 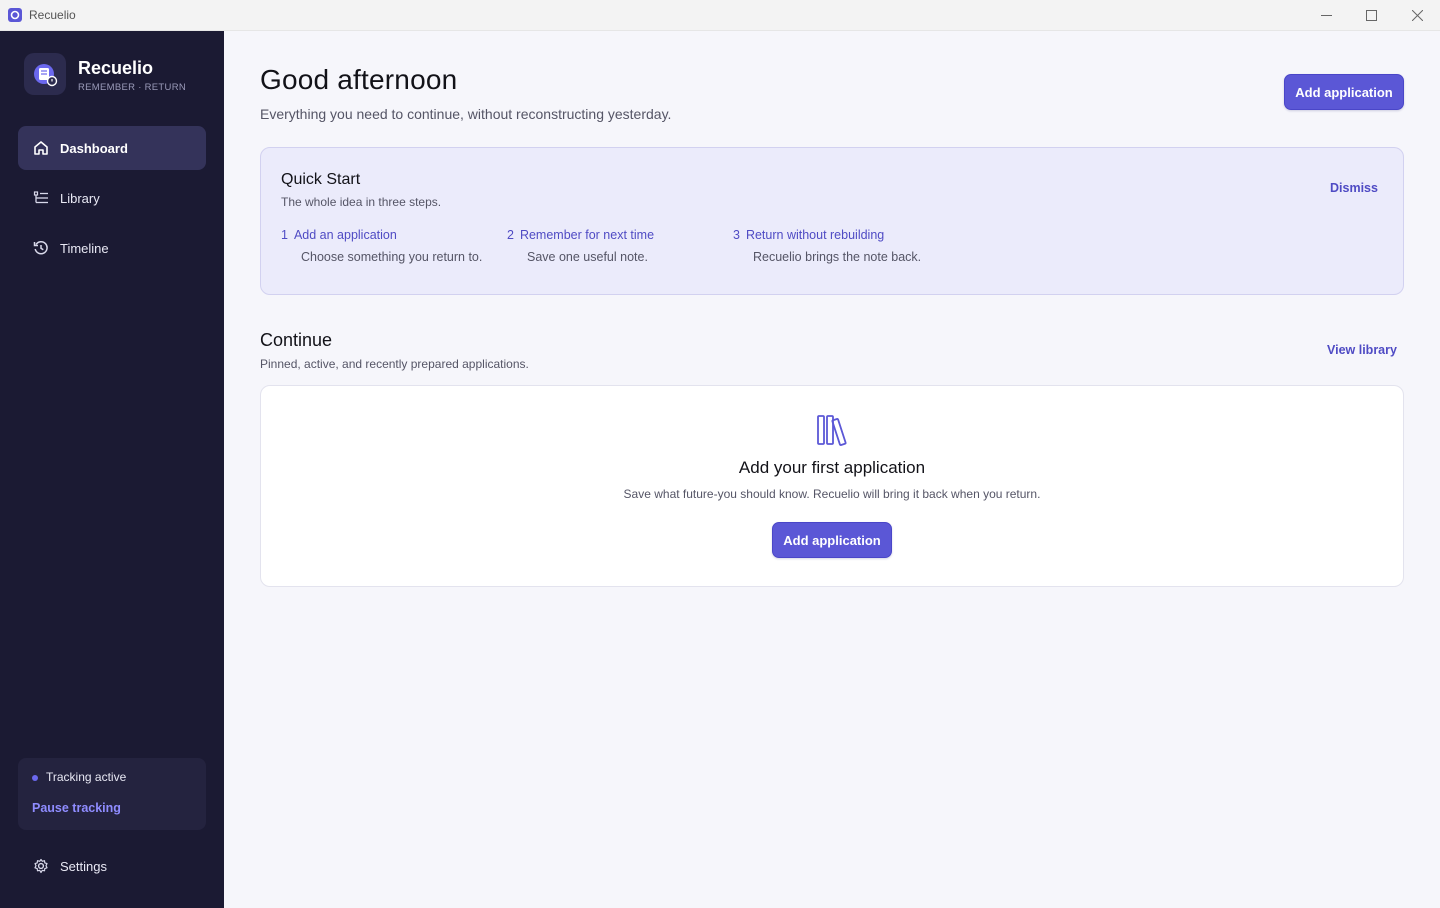 I want to click on step-description: Choose something you return to., so click(x=392, y=257).